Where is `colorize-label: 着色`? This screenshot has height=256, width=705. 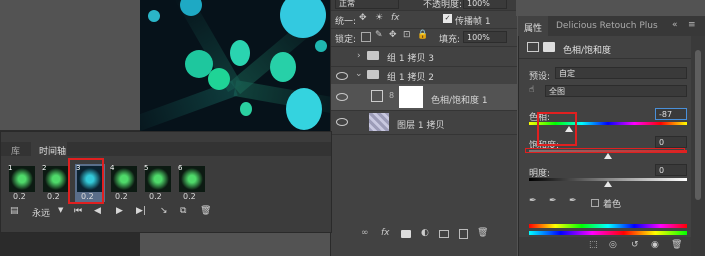
colorize-label: 着色 is located at coordinates (612, 205).